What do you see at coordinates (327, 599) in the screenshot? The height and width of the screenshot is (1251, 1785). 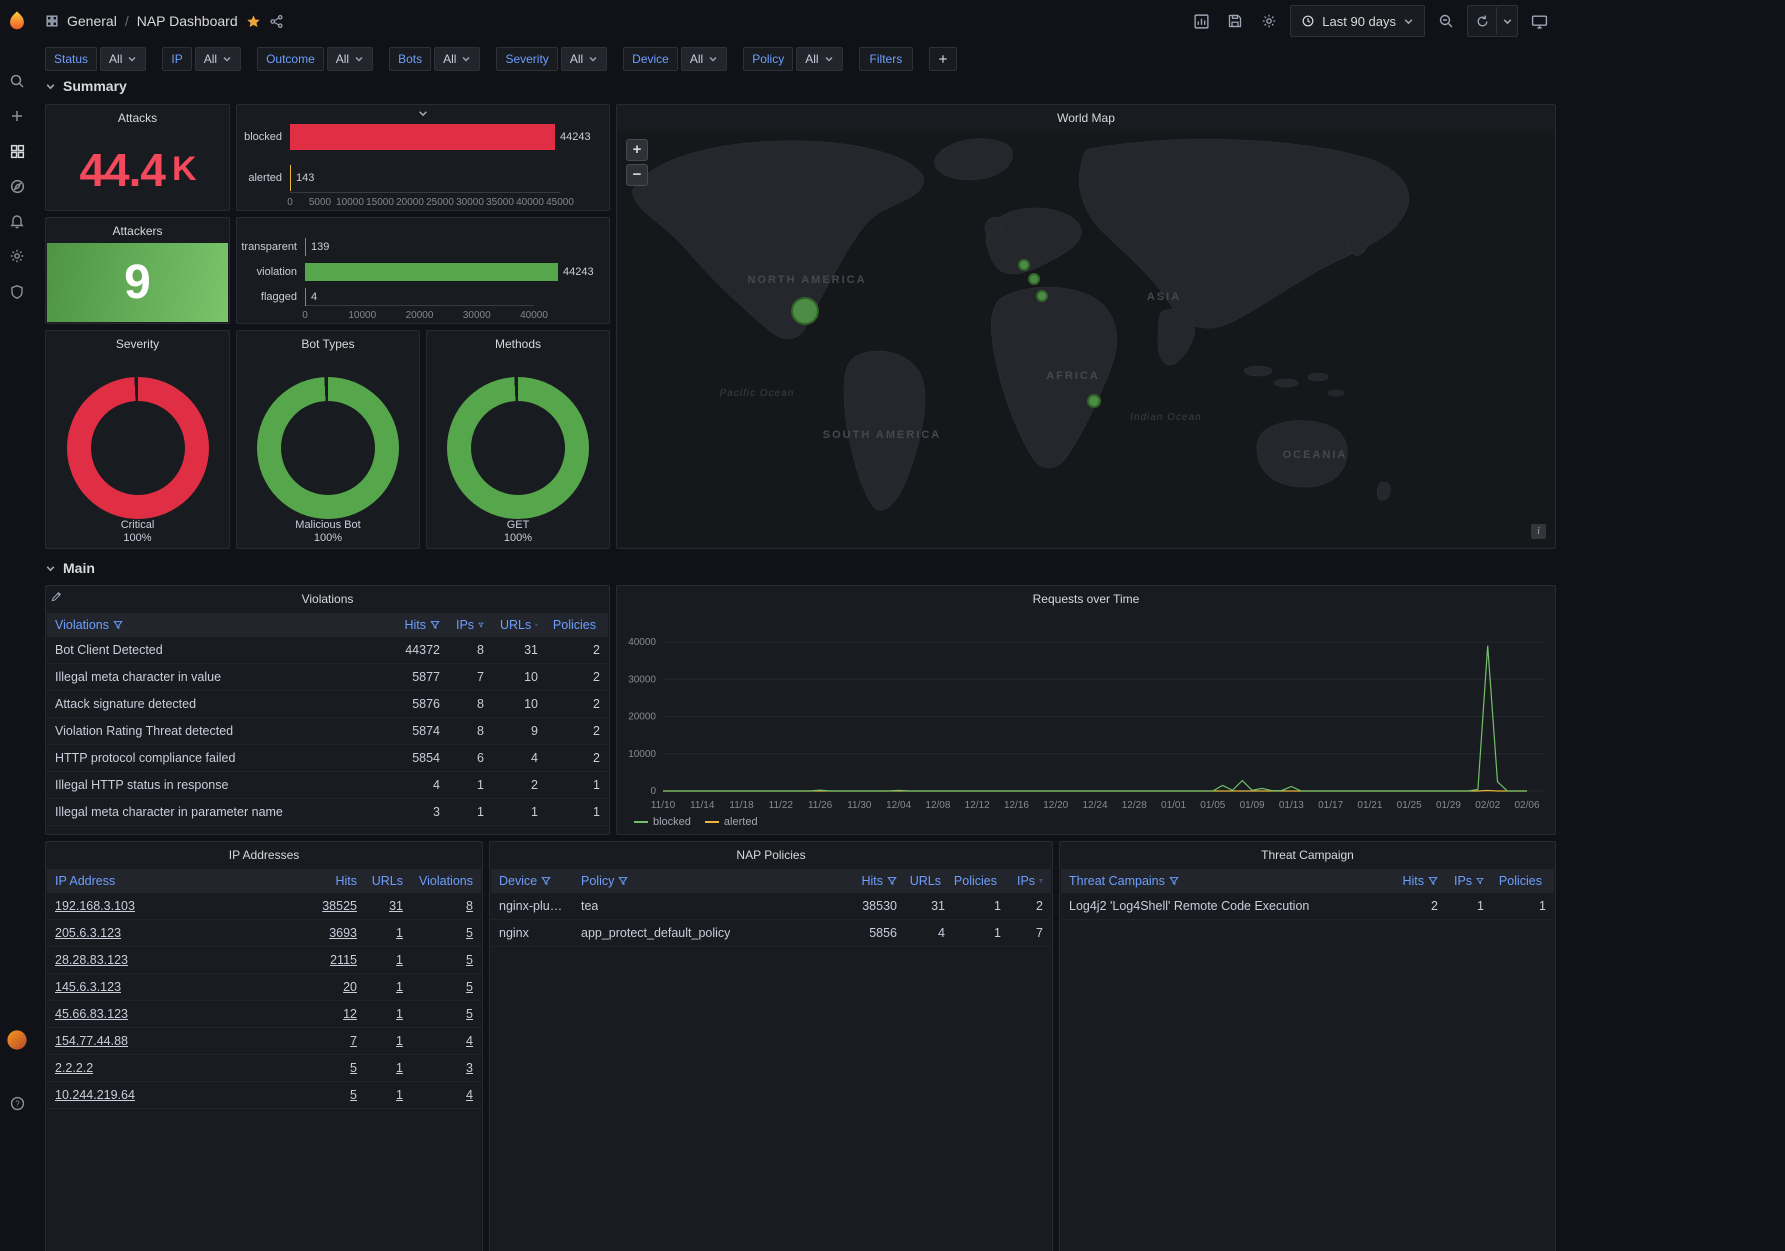 I see `panel-title: Violations` at bounding box center [327, 599].